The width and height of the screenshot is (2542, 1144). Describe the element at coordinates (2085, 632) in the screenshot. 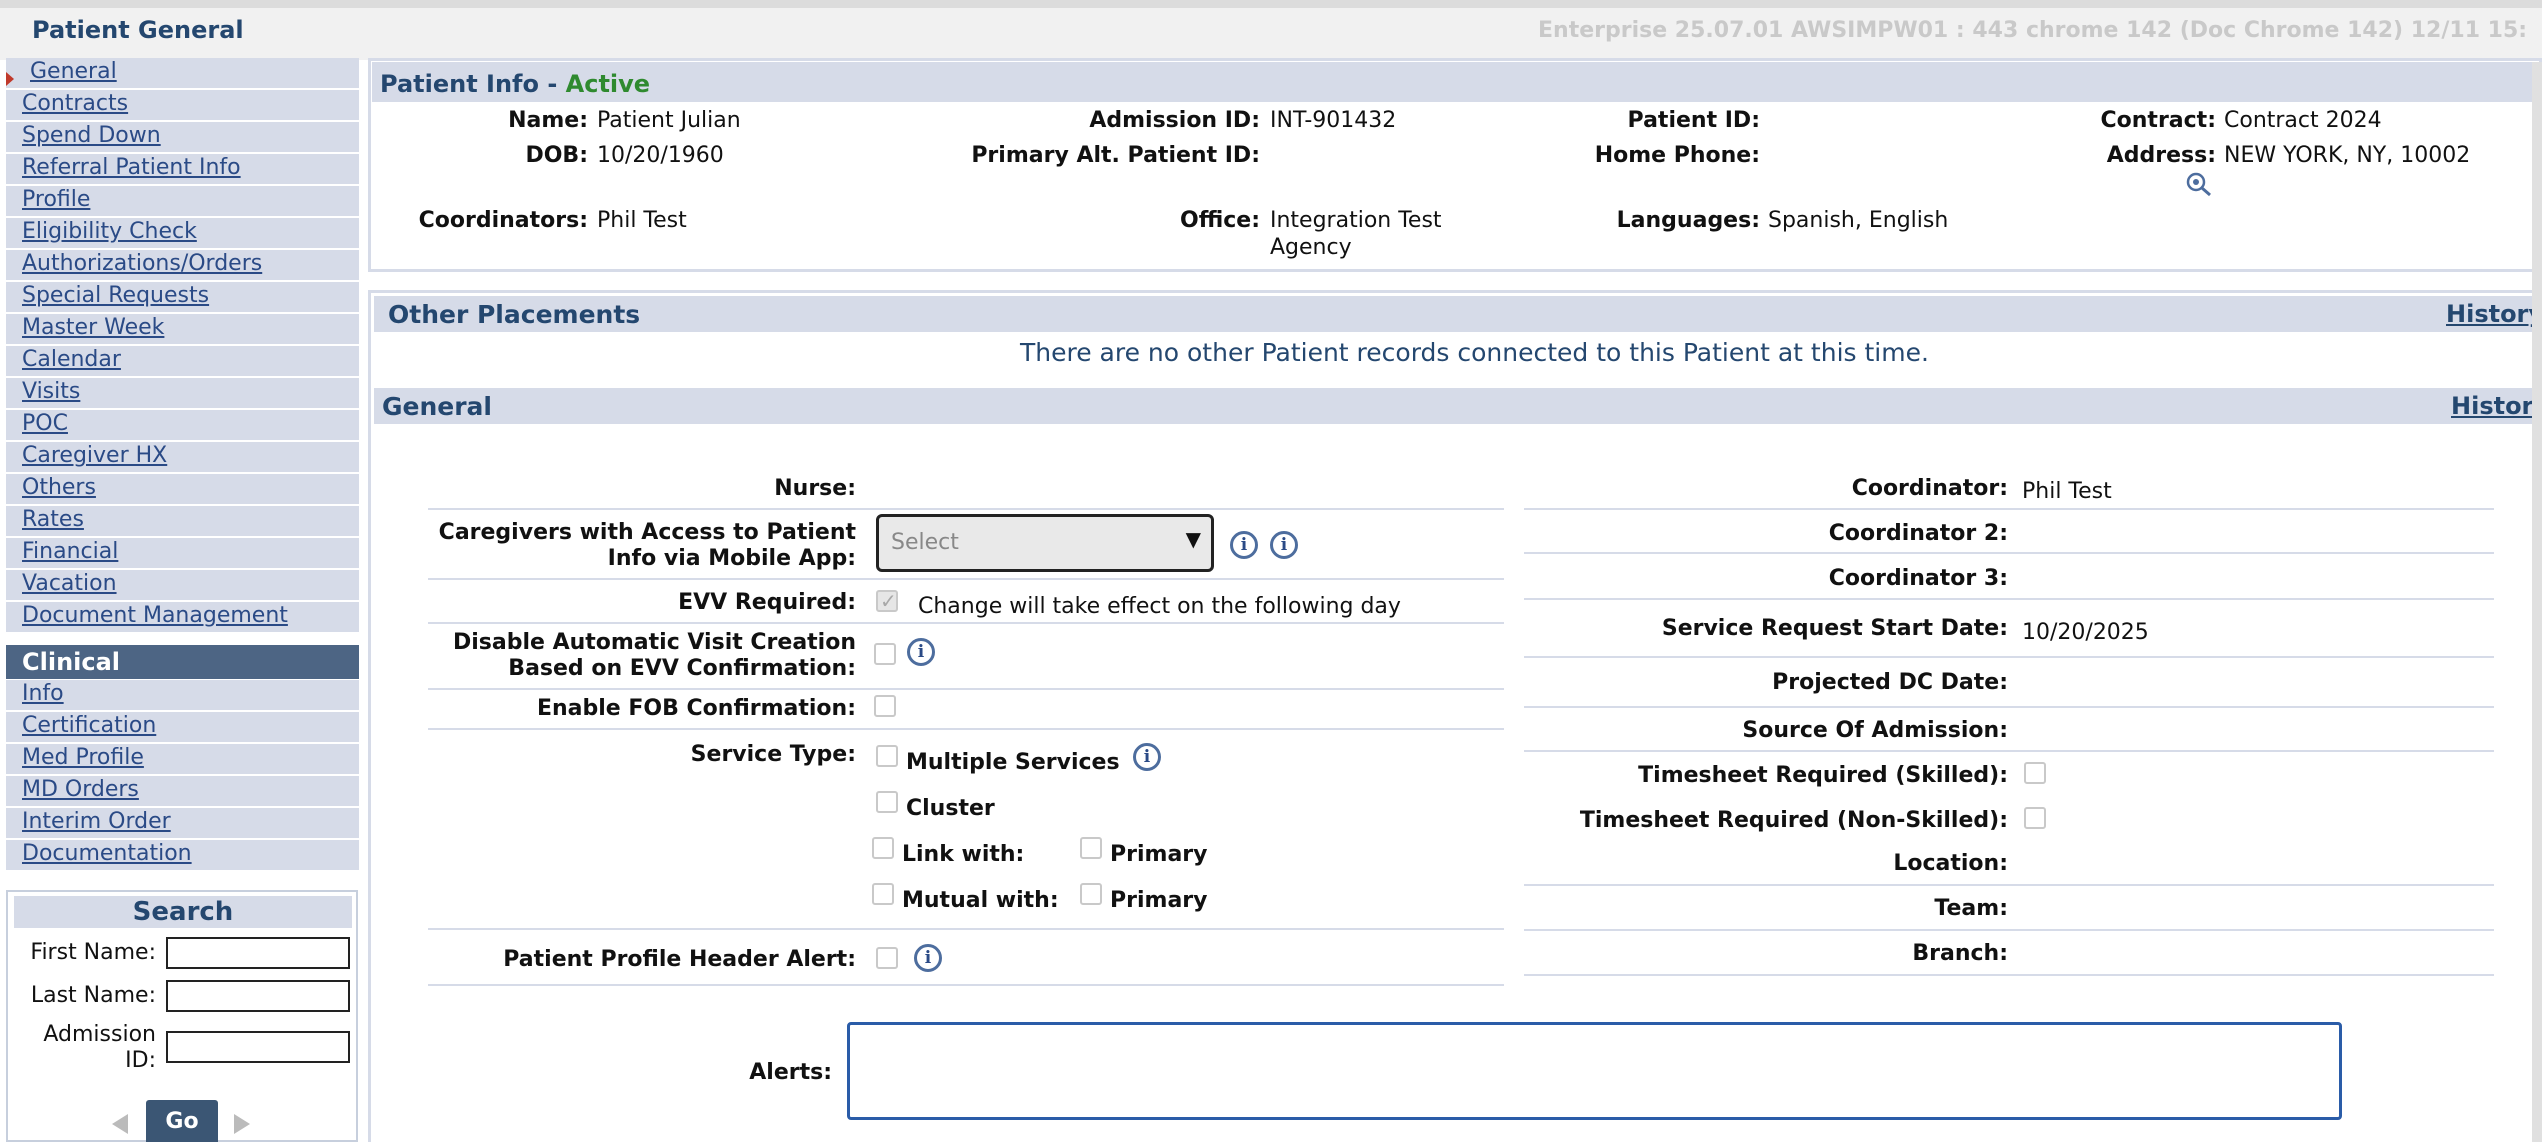

I see `service-request-start-date-value: 10/20/2025` at that location.